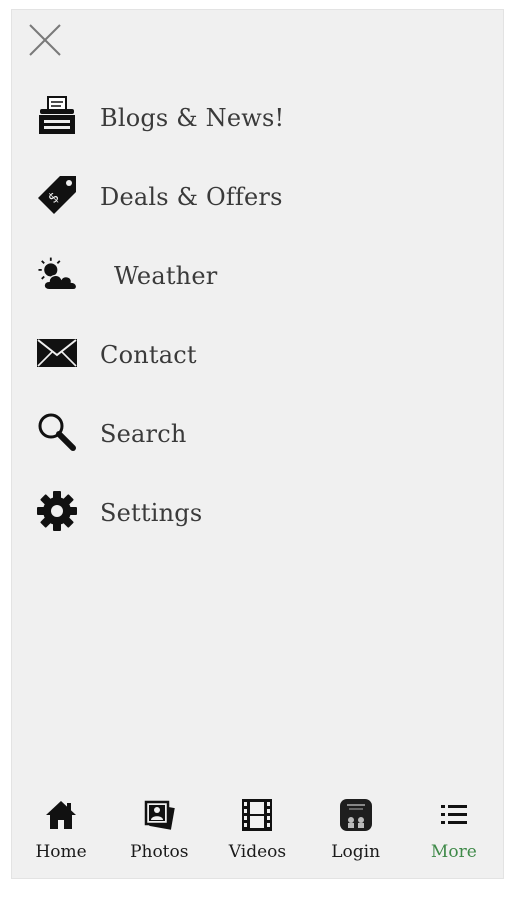 This screenshot has width=507, height=900. I want to click on menu-item-deals-offers: $ Deals & Offers, so click(257, 196).